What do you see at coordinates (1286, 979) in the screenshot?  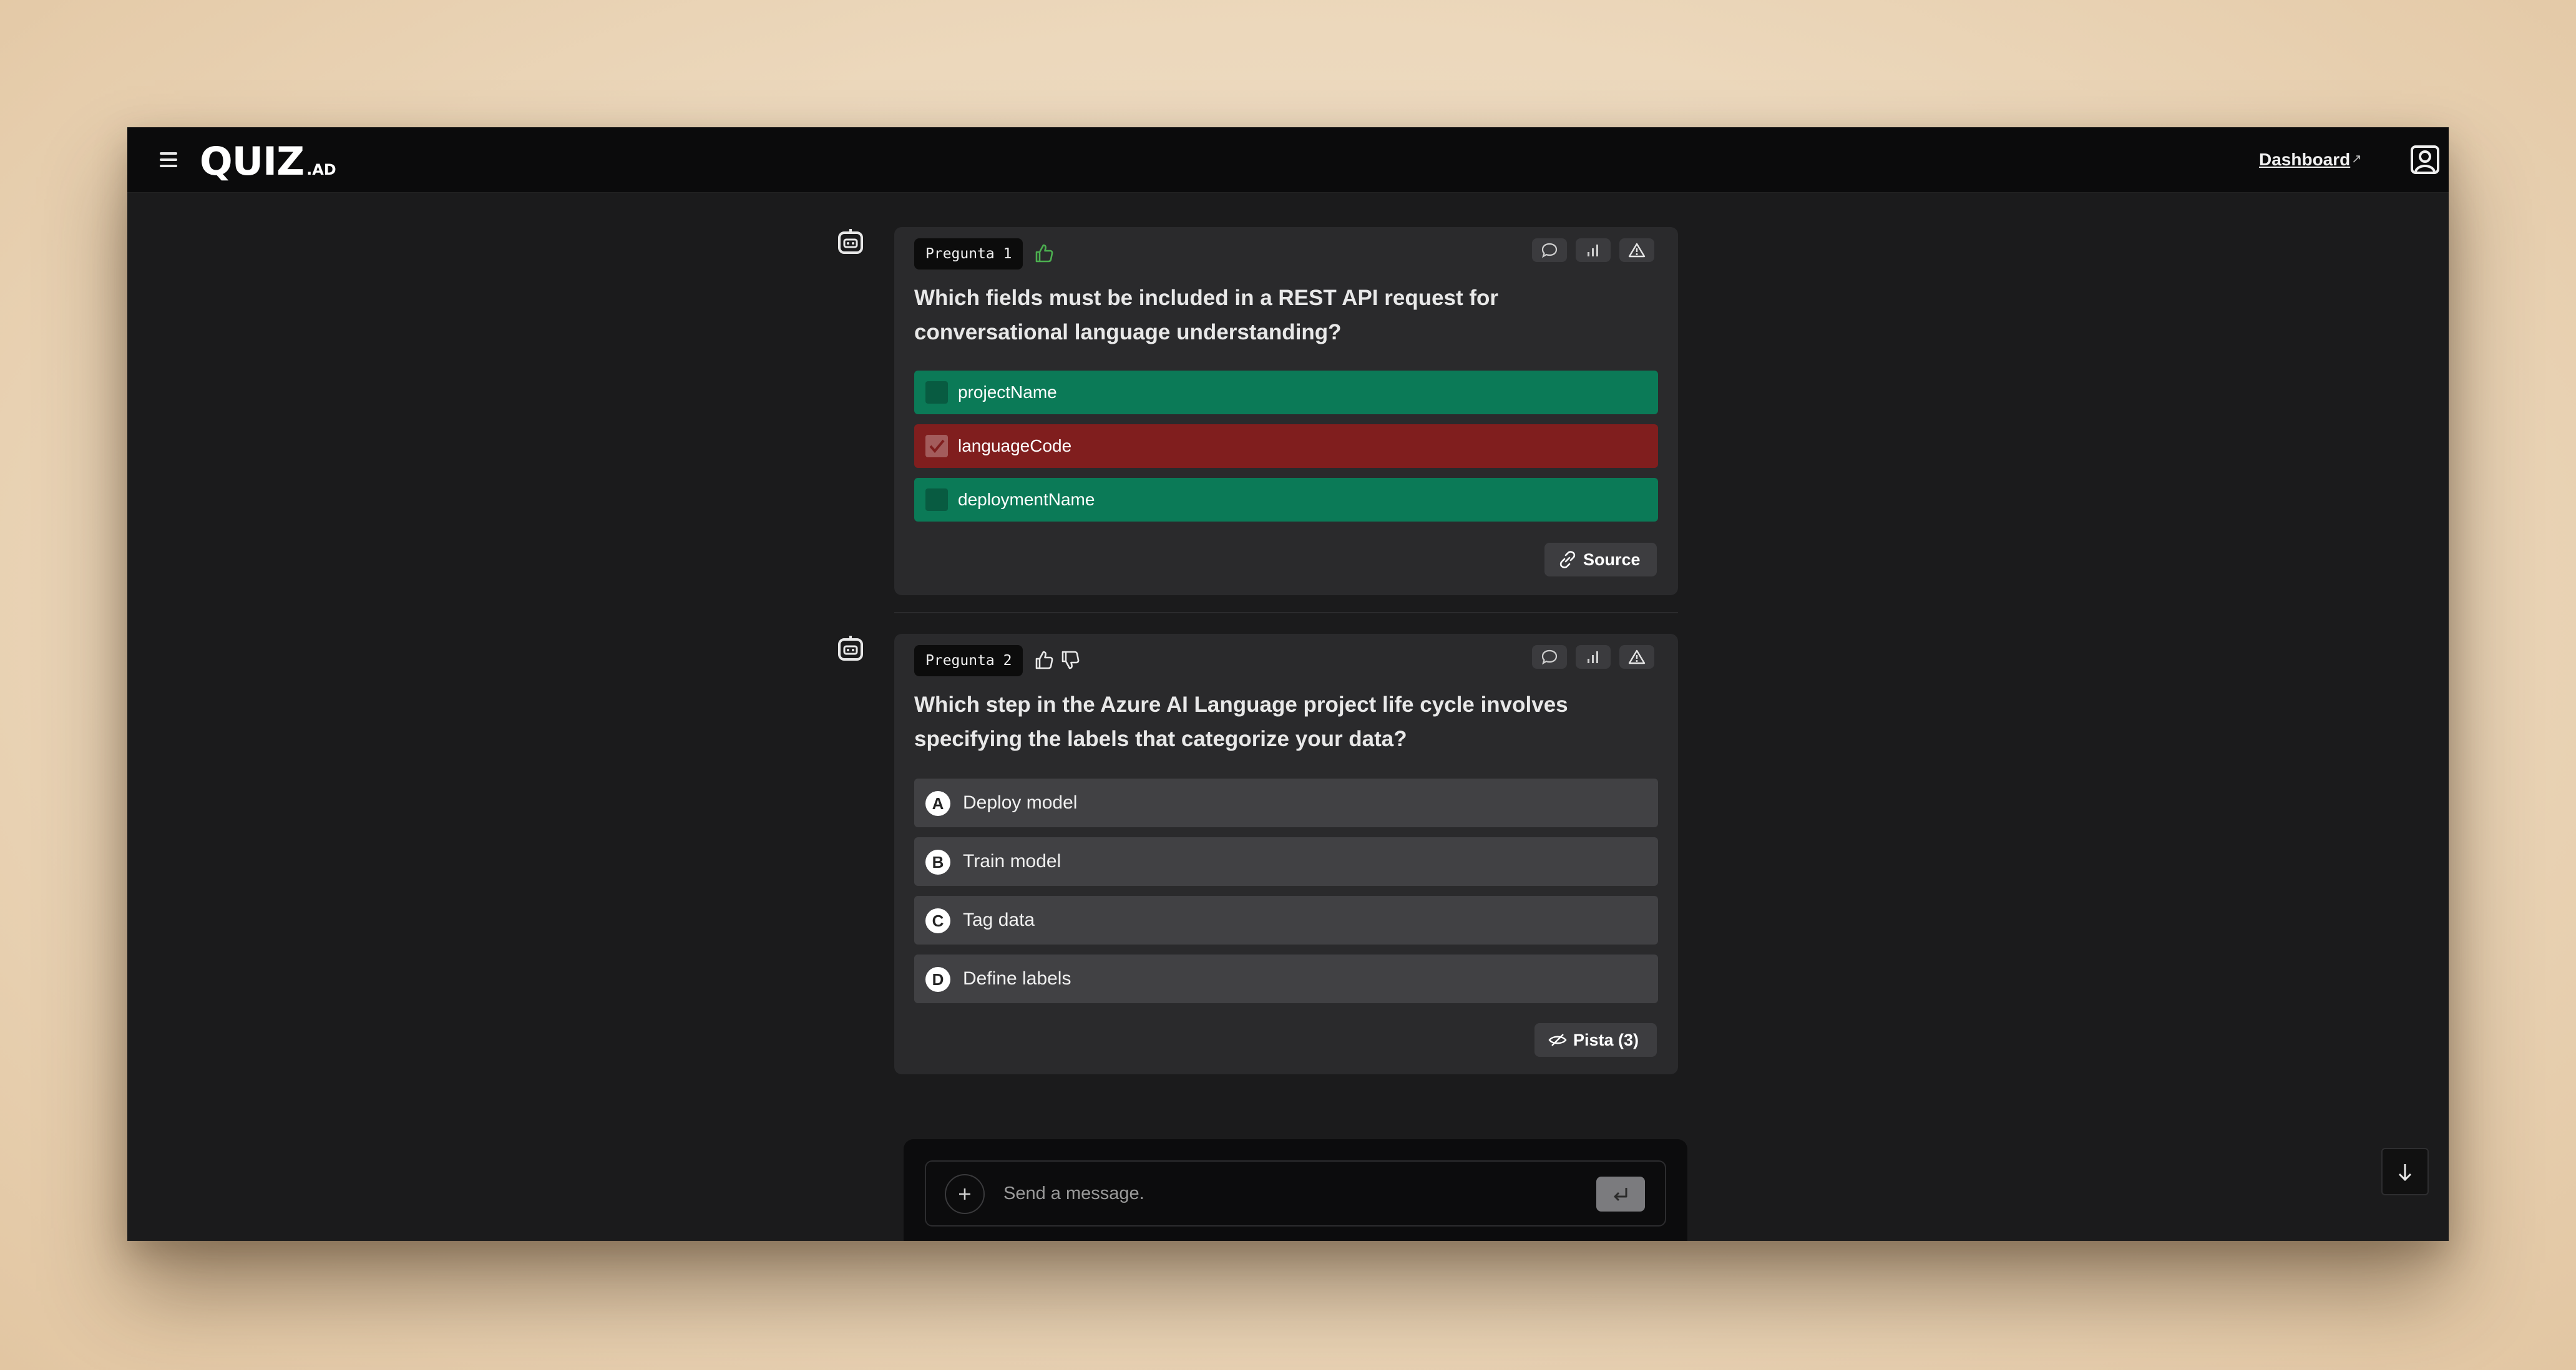 I see `option-d: D Define labels` at bounding box center [1286, 979].